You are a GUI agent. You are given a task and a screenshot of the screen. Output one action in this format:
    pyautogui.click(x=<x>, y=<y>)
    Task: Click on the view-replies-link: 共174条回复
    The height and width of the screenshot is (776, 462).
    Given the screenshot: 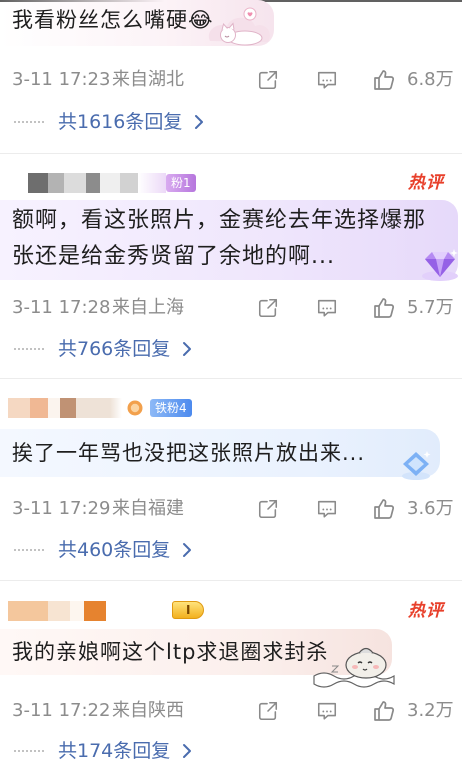 What is the action you would take?
    pyautogui.click(x=125, y=751)
    